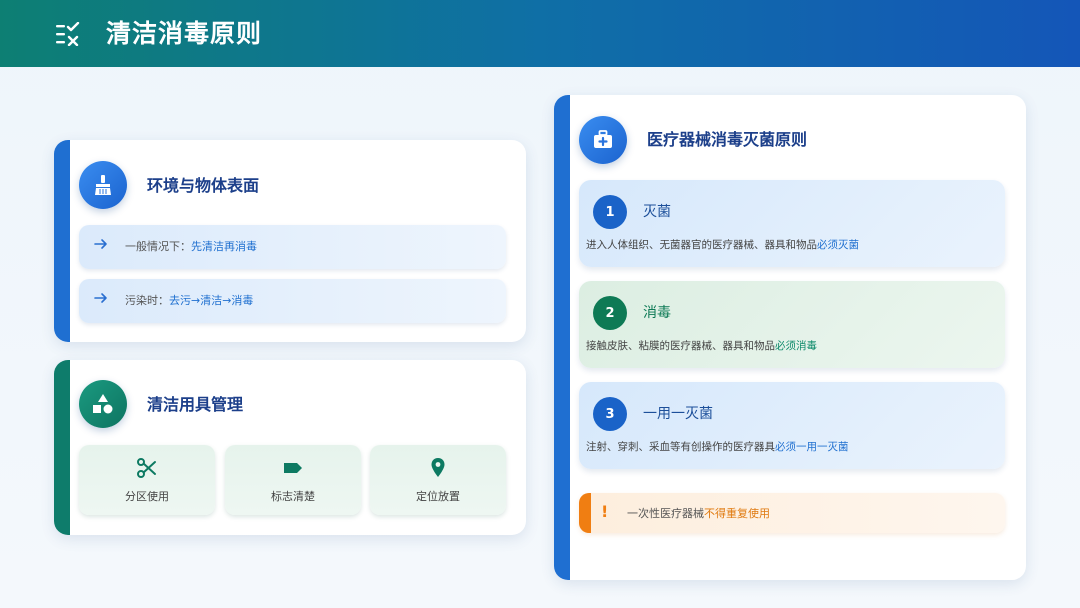 The image size is (1080, 608). Describe the element at coordinates (792, 425) in the screenshot. I see `principle-card: 3 一用一灭菌 注射、穿刺、采血等有创操作的医疗器具必须一用一灭菌` at that location.